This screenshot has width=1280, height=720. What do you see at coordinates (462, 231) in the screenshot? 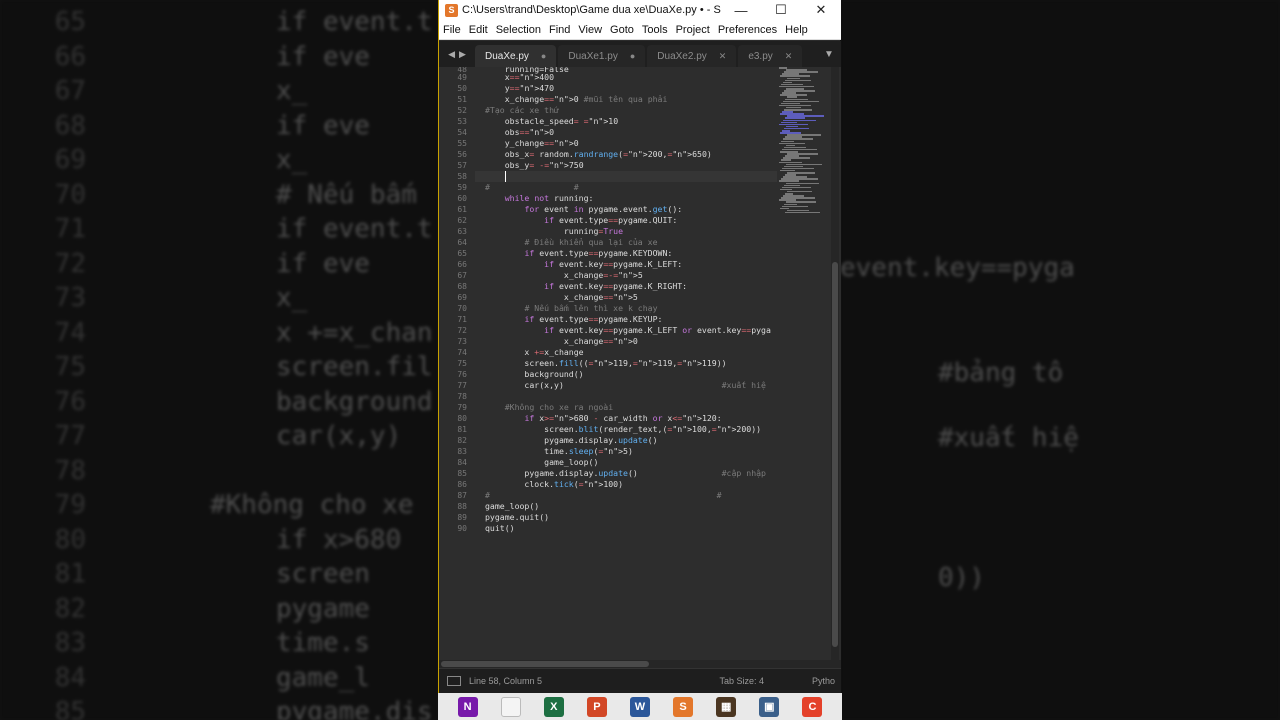
I see `line-number: 63` at bounding box center [462, 231].